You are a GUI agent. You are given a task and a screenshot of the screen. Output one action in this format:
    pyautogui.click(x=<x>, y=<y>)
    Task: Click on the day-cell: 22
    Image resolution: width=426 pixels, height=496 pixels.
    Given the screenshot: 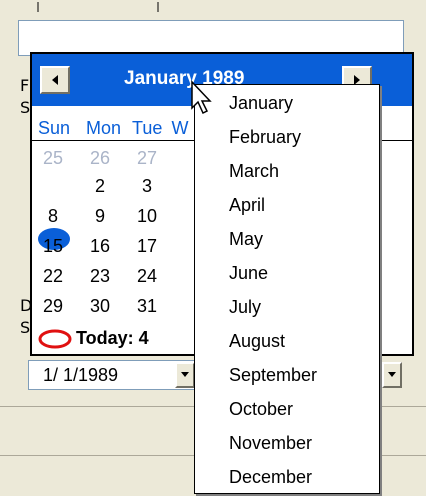 What is the action you would take?
    pyautogui.click(x=53, y=276)
    